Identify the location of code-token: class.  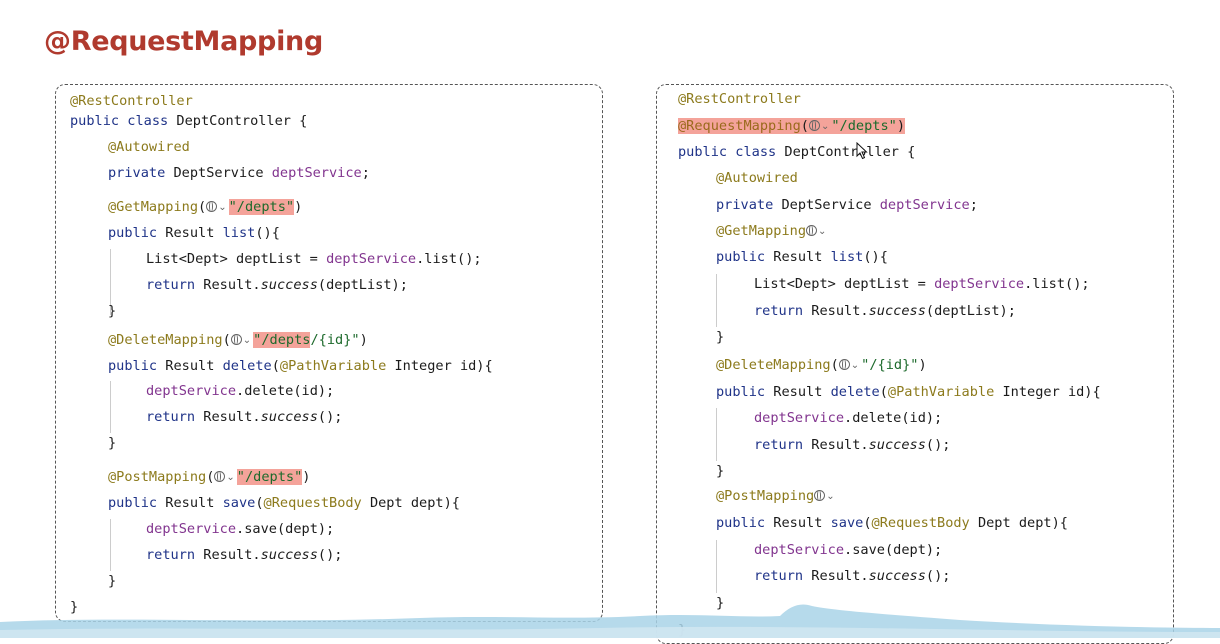
(152, 121).